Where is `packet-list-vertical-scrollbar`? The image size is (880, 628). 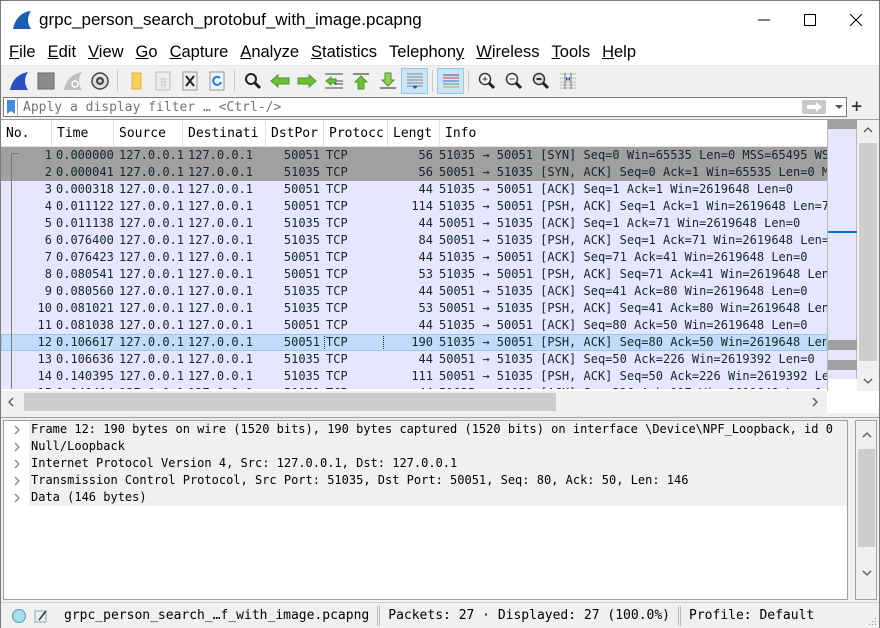 packet-list-vertical-scrollbar is located at coordinates (868, 255).